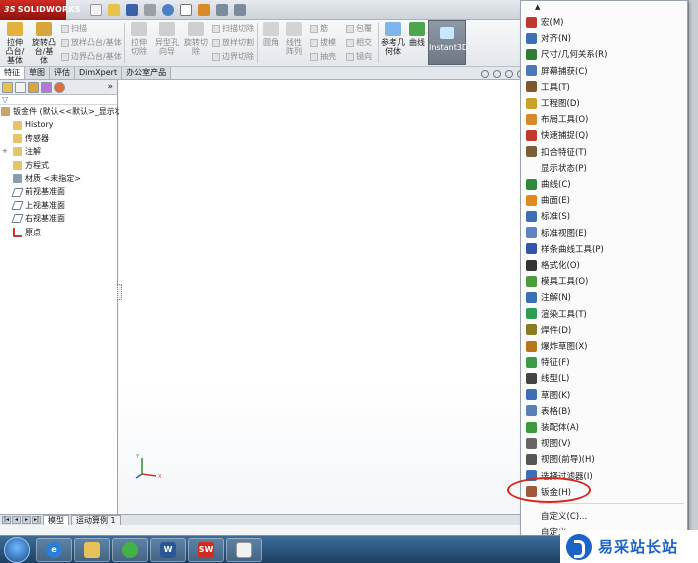 Image resolution: width=698 pixels, height=563 pixels. I want to click on rebuild-icon, so click(204, 10).